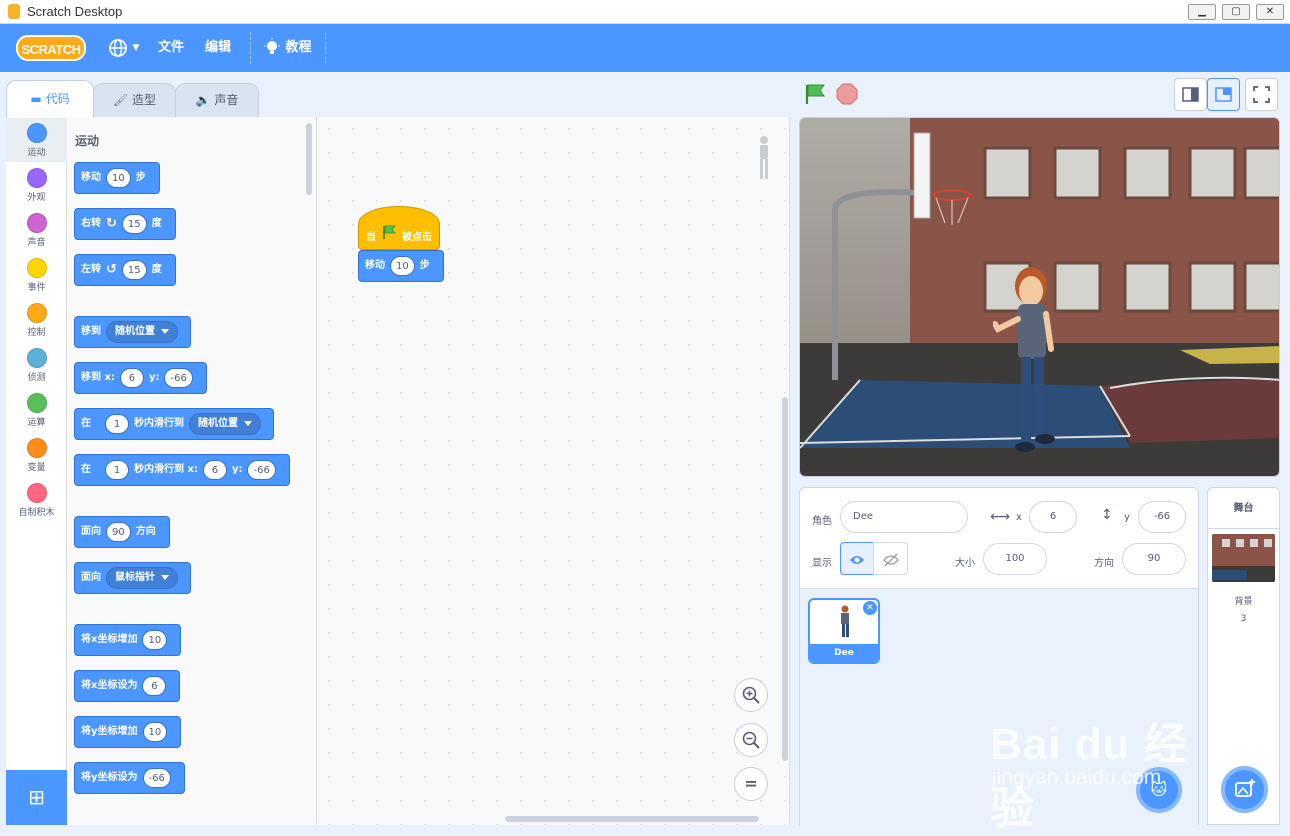 Image resolution: width=1290 pixels, height=836 pixels. Describe the element at coordinates (109, 731) in the screenshot. I see `block-label: 将y坐标增加` at that location.